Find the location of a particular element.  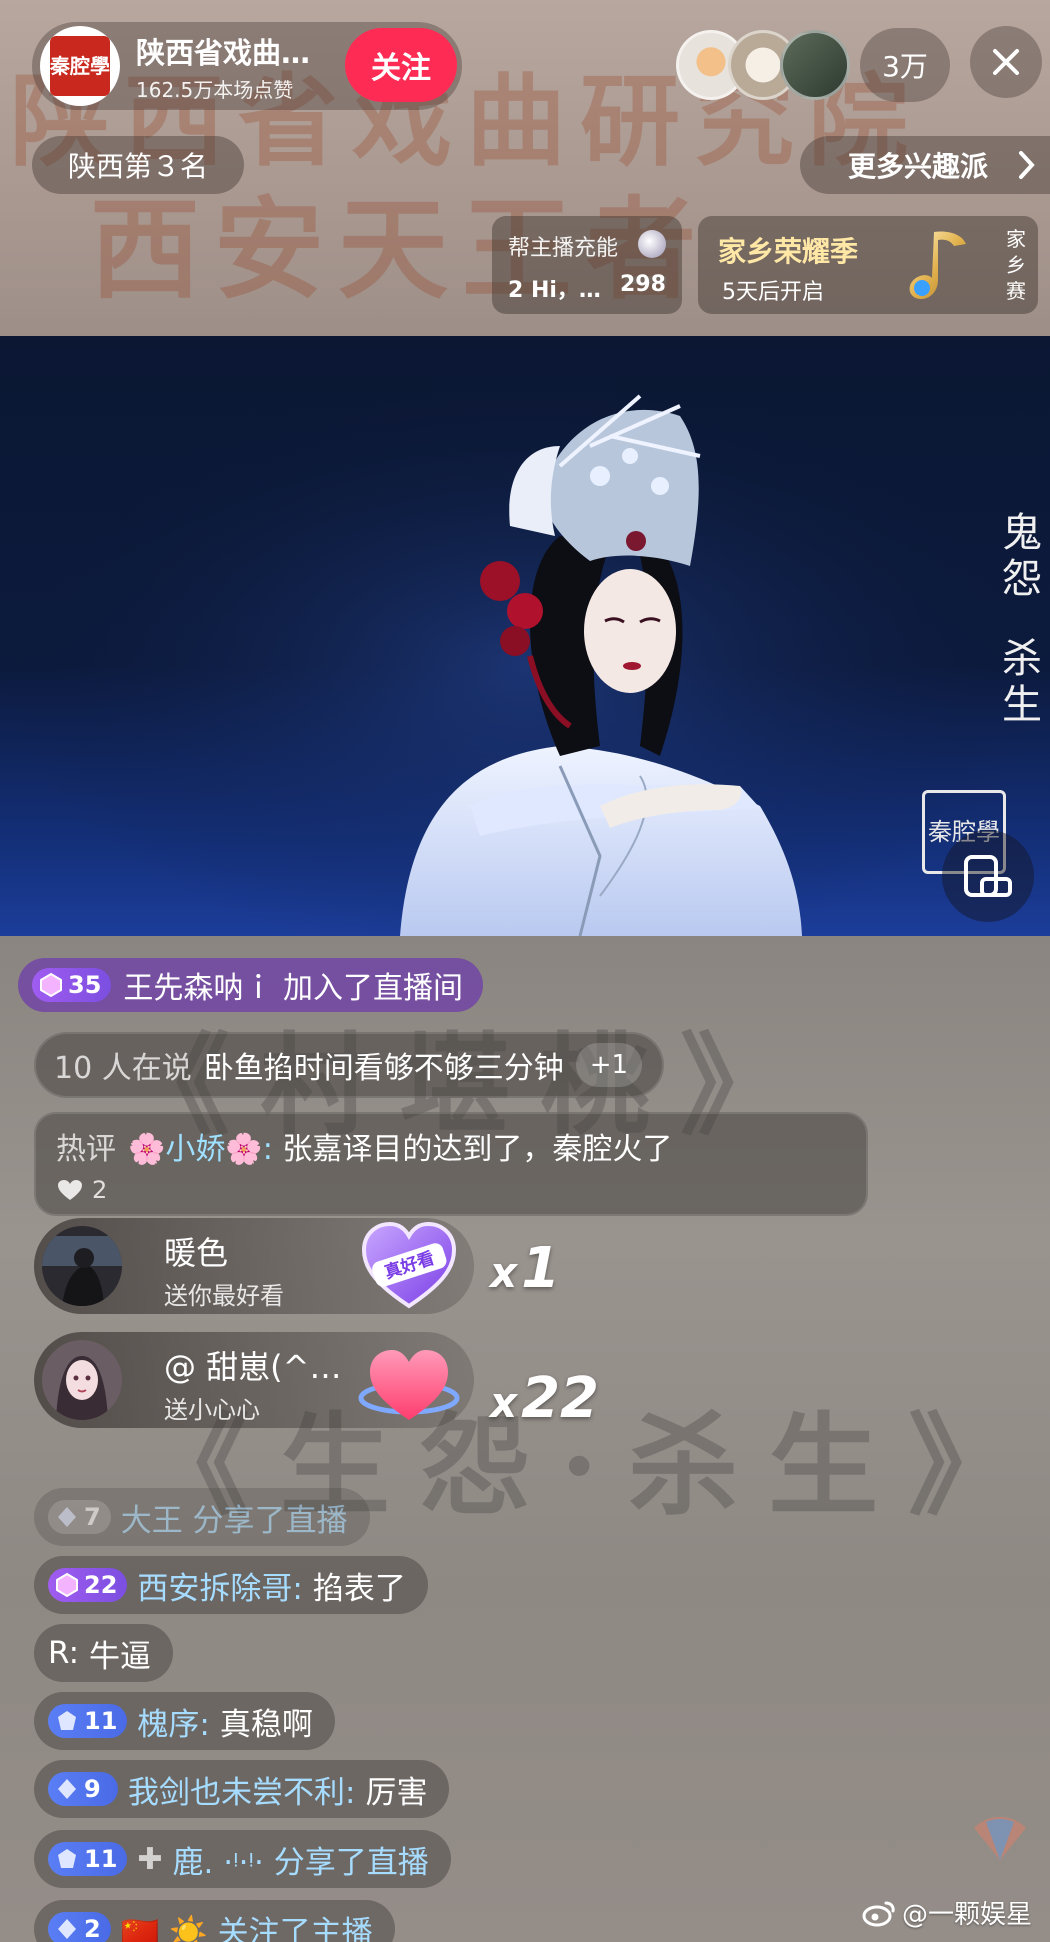

gift-notice: 暖色 送你最好看 真好看 is located at coordinates (254, 1266).